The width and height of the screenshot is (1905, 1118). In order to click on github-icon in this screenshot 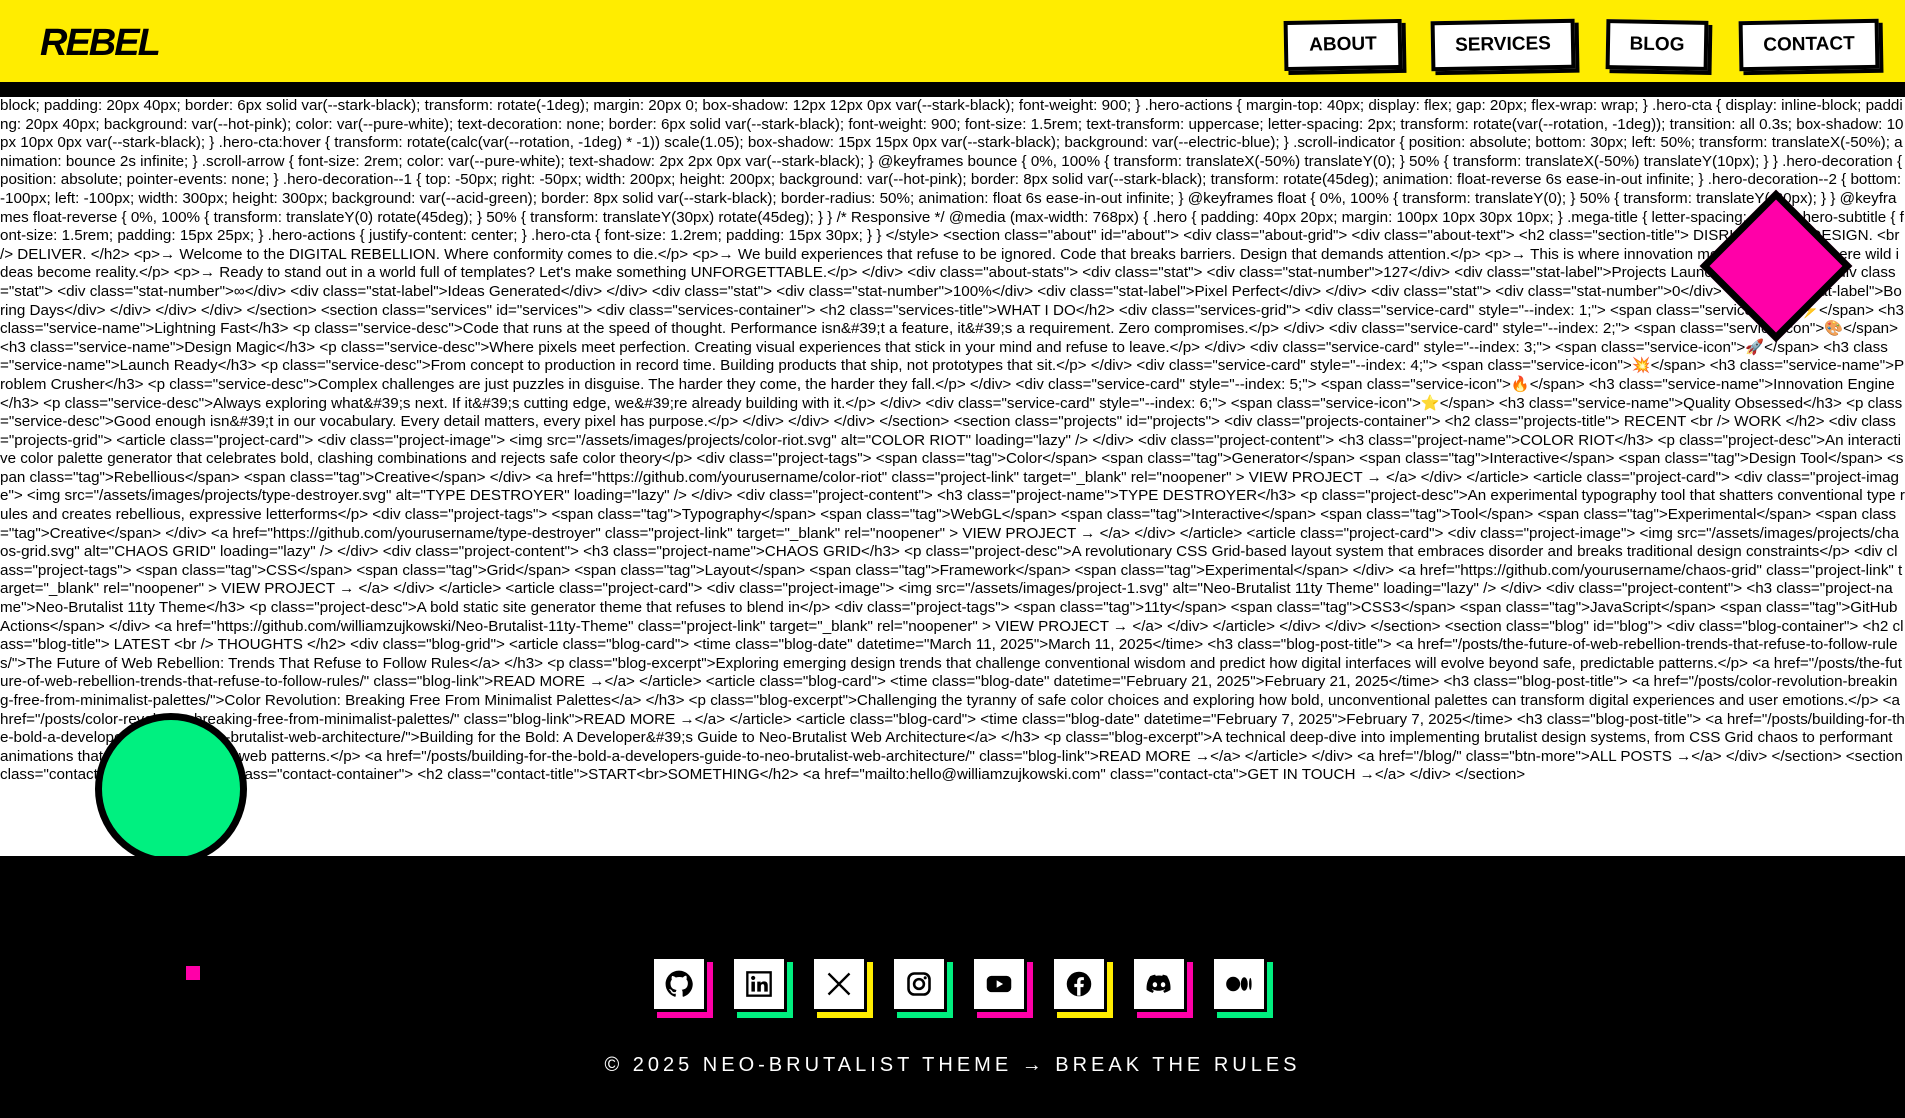, I will do `click(679, 983)`.